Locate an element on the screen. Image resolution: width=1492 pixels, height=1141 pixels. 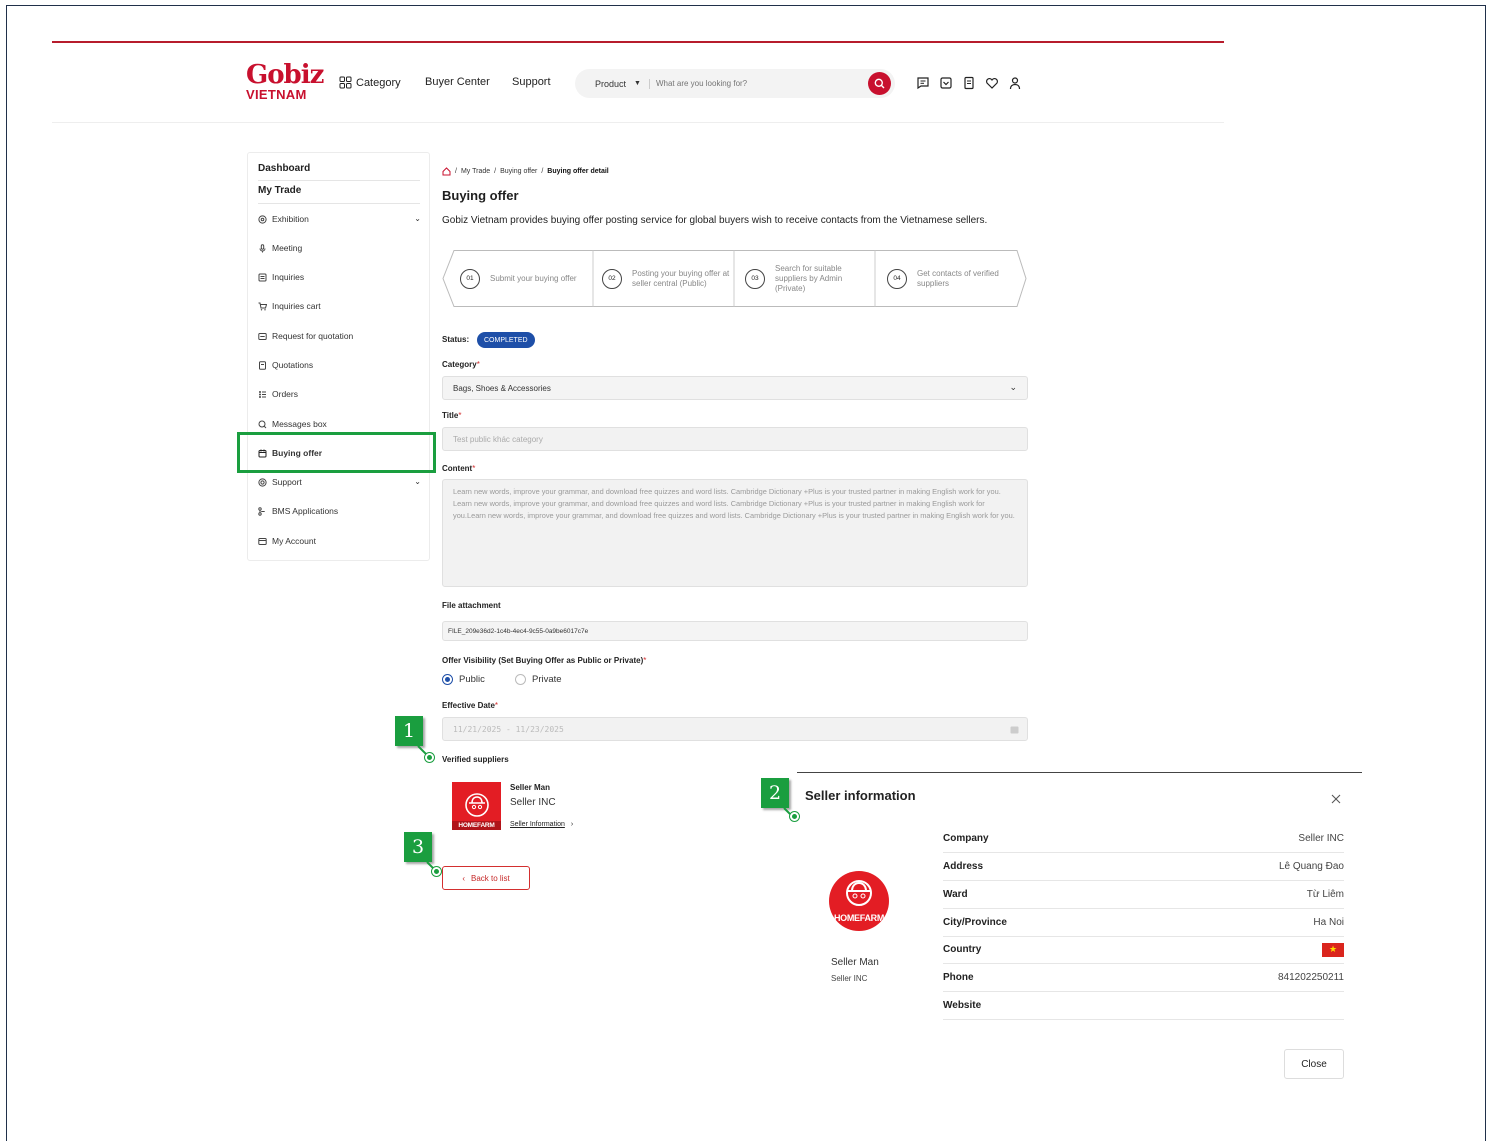
heart-icon is located at coordinates (992, 83).